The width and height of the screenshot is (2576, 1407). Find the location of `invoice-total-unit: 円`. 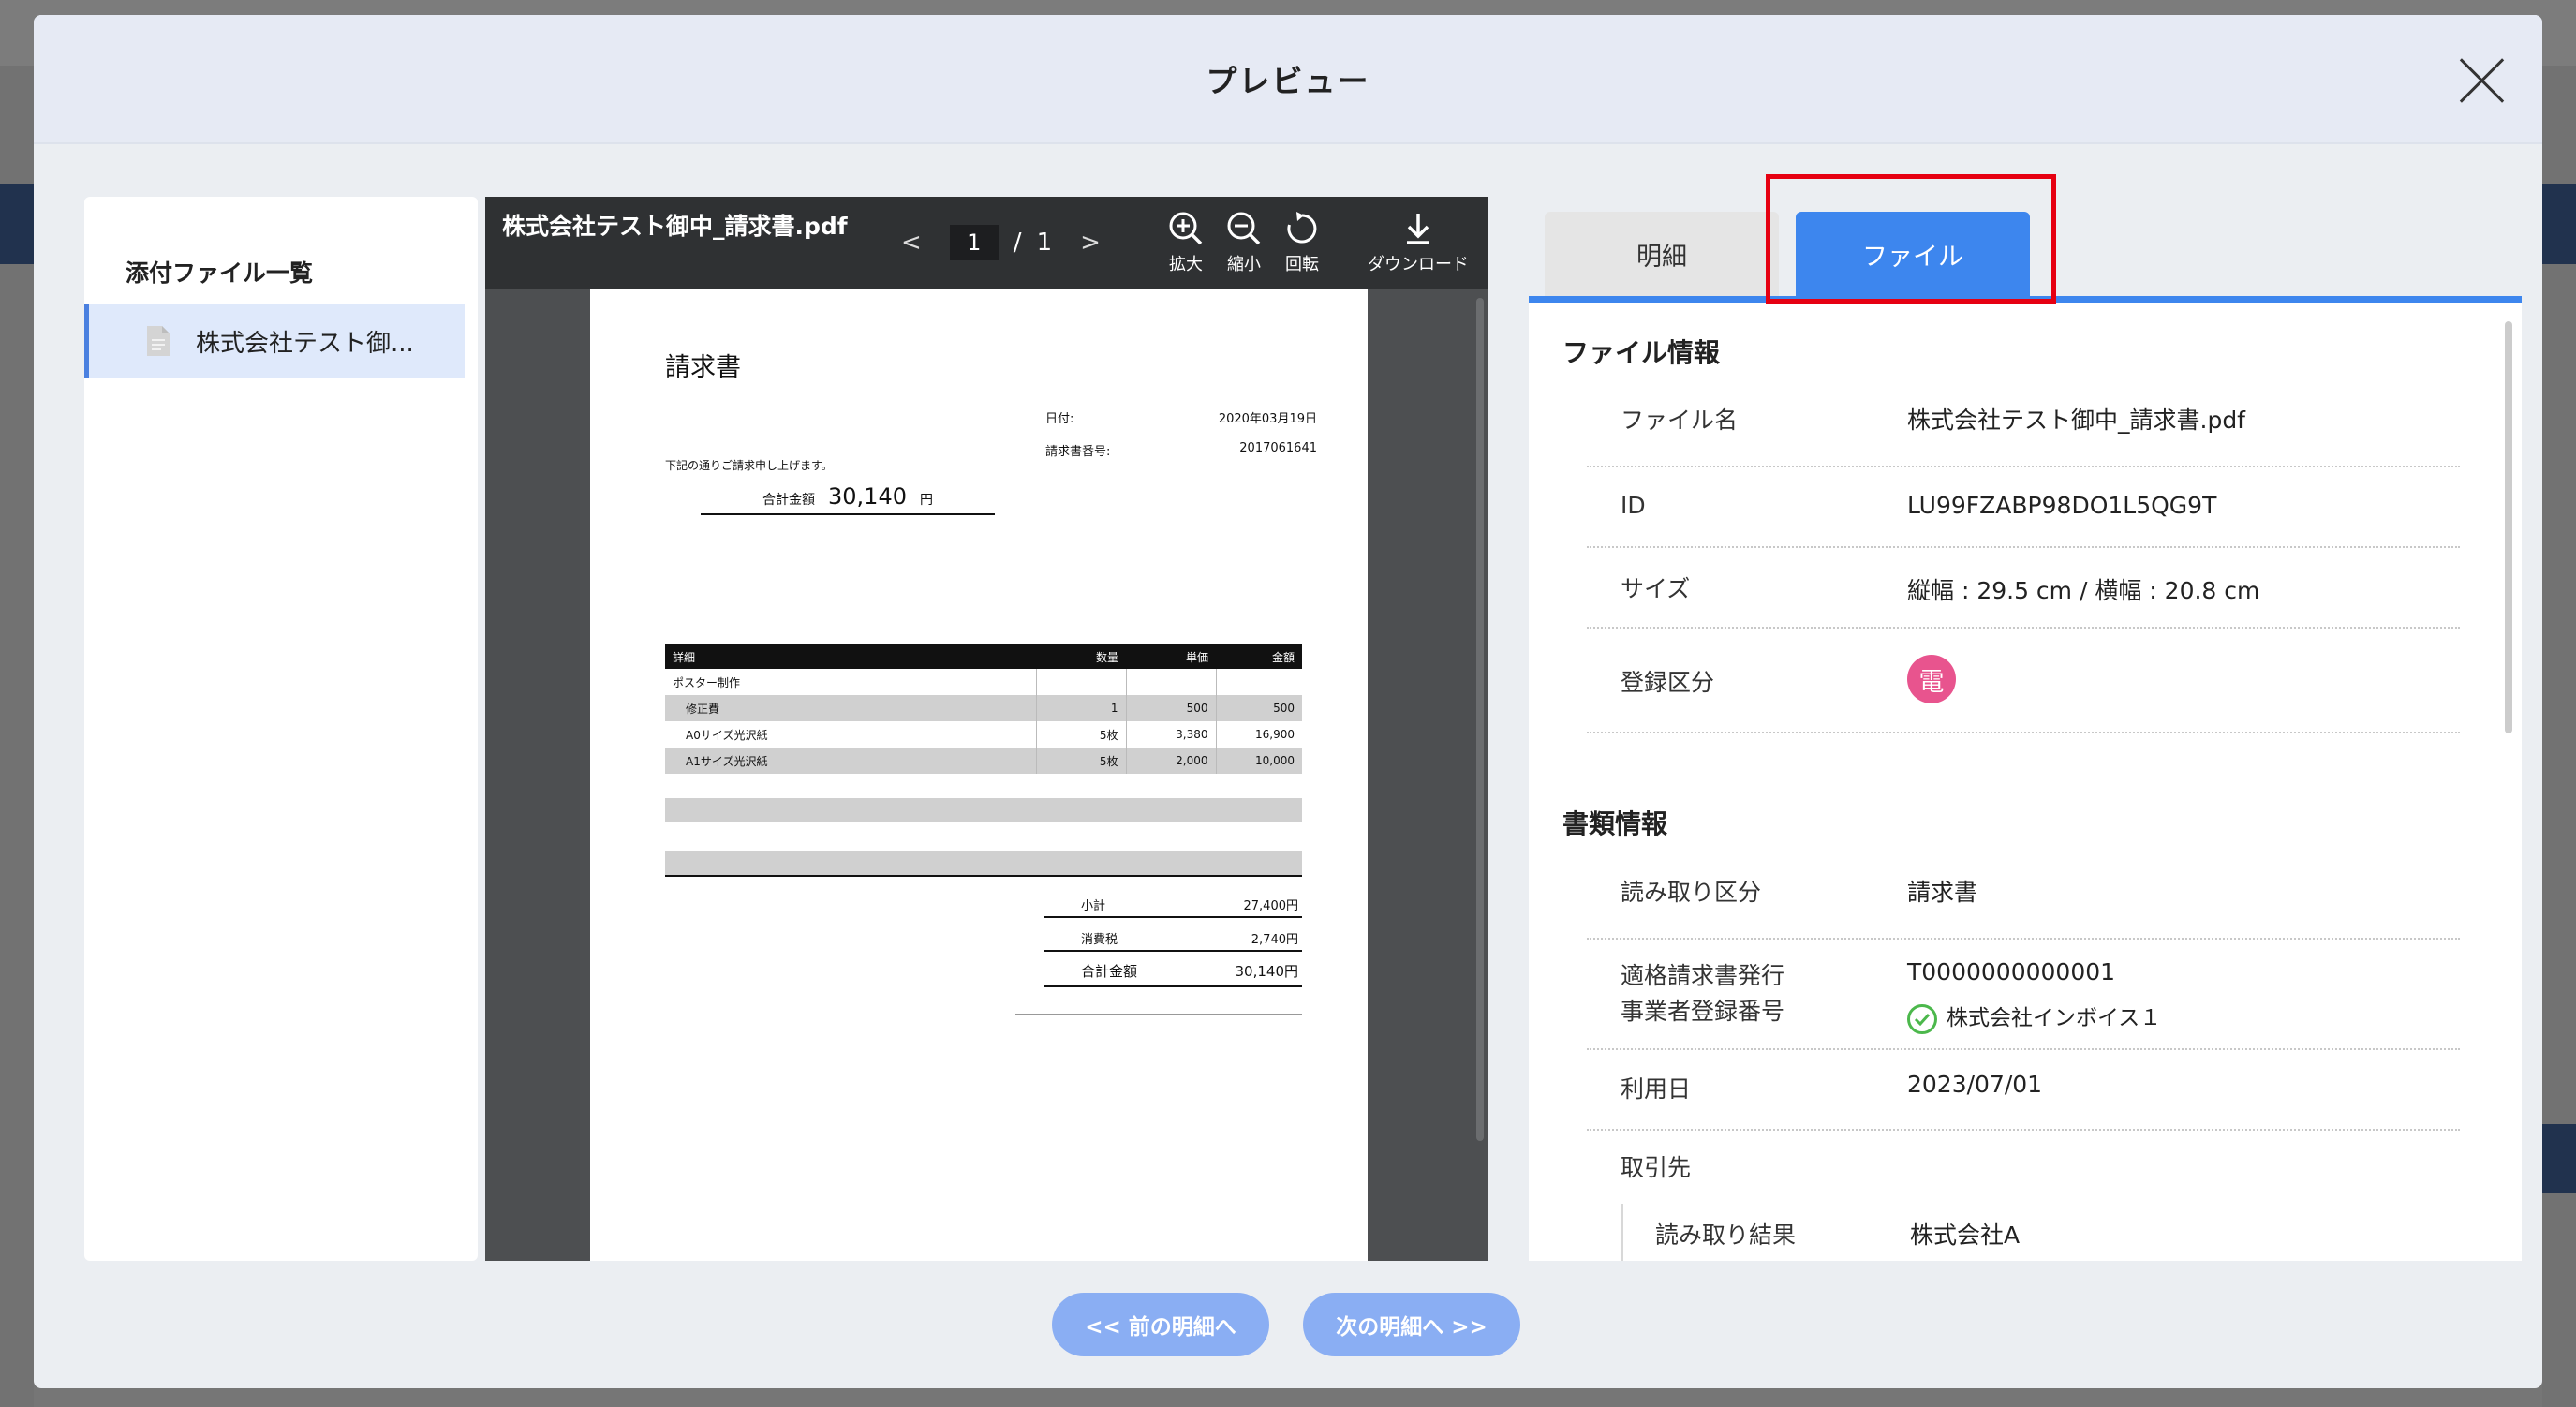

invoice-total-unit: 円 is located at coordinates (926, 500).